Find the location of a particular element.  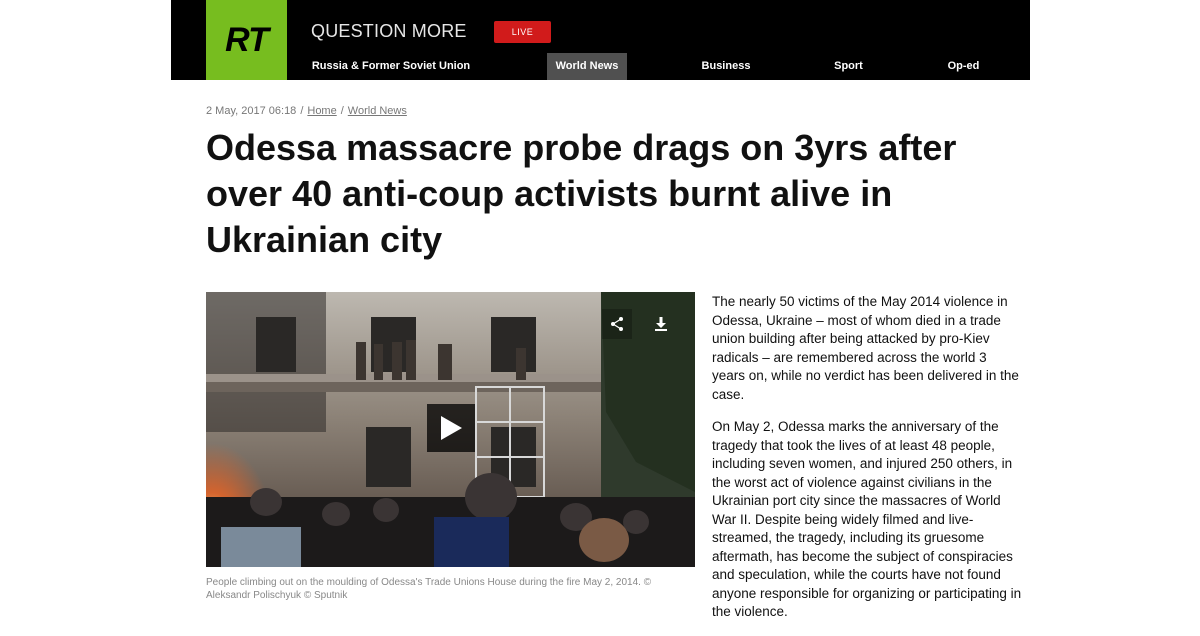

nav-item-sport: Sport is located at coordinates (848, 66).